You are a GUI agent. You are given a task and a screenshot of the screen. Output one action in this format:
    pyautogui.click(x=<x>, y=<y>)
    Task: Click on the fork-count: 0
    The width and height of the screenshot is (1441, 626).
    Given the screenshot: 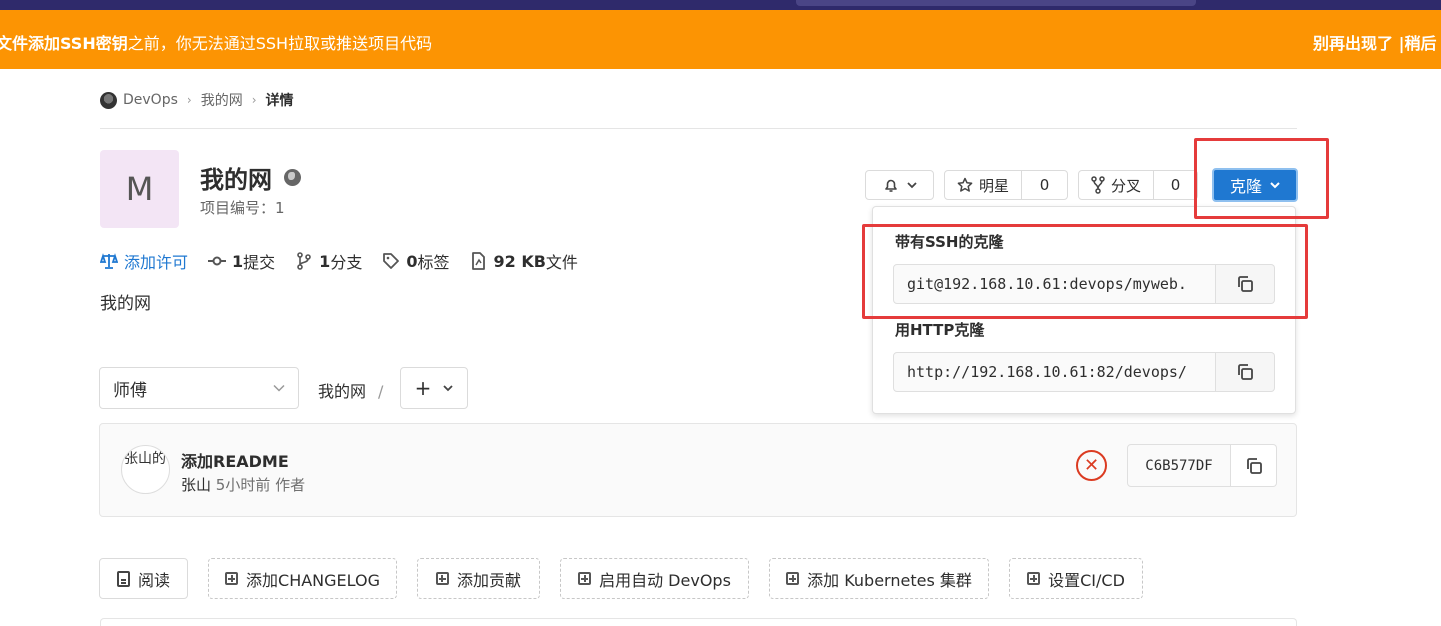 What is the action you would take?
    pyautogui.click(x=1175, y=185)
    